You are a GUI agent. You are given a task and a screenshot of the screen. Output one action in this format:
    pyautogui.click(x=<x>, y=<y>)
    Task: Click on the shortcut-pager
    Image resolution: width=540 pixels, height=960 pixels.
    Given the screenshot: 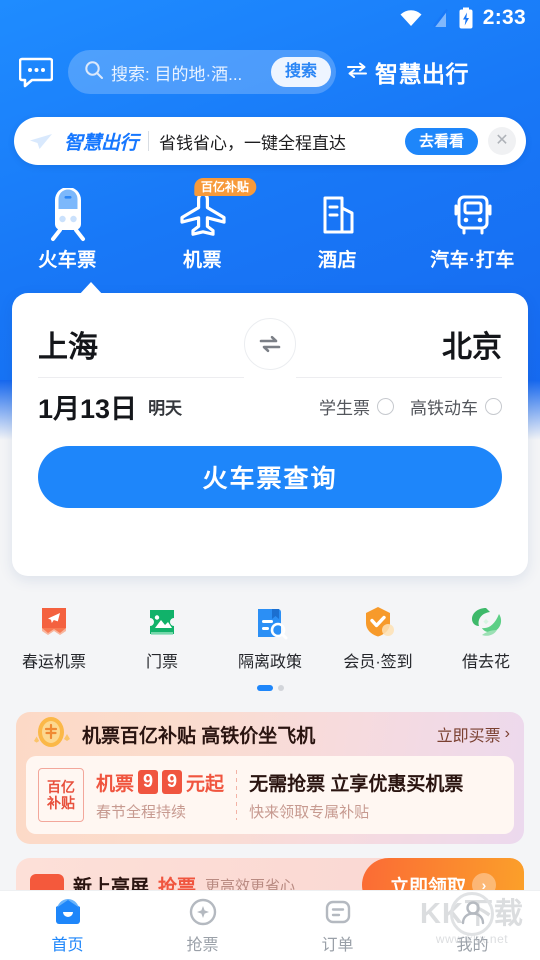 What is the action you would take?
    pyautogui.click(x=270, y=688)
    